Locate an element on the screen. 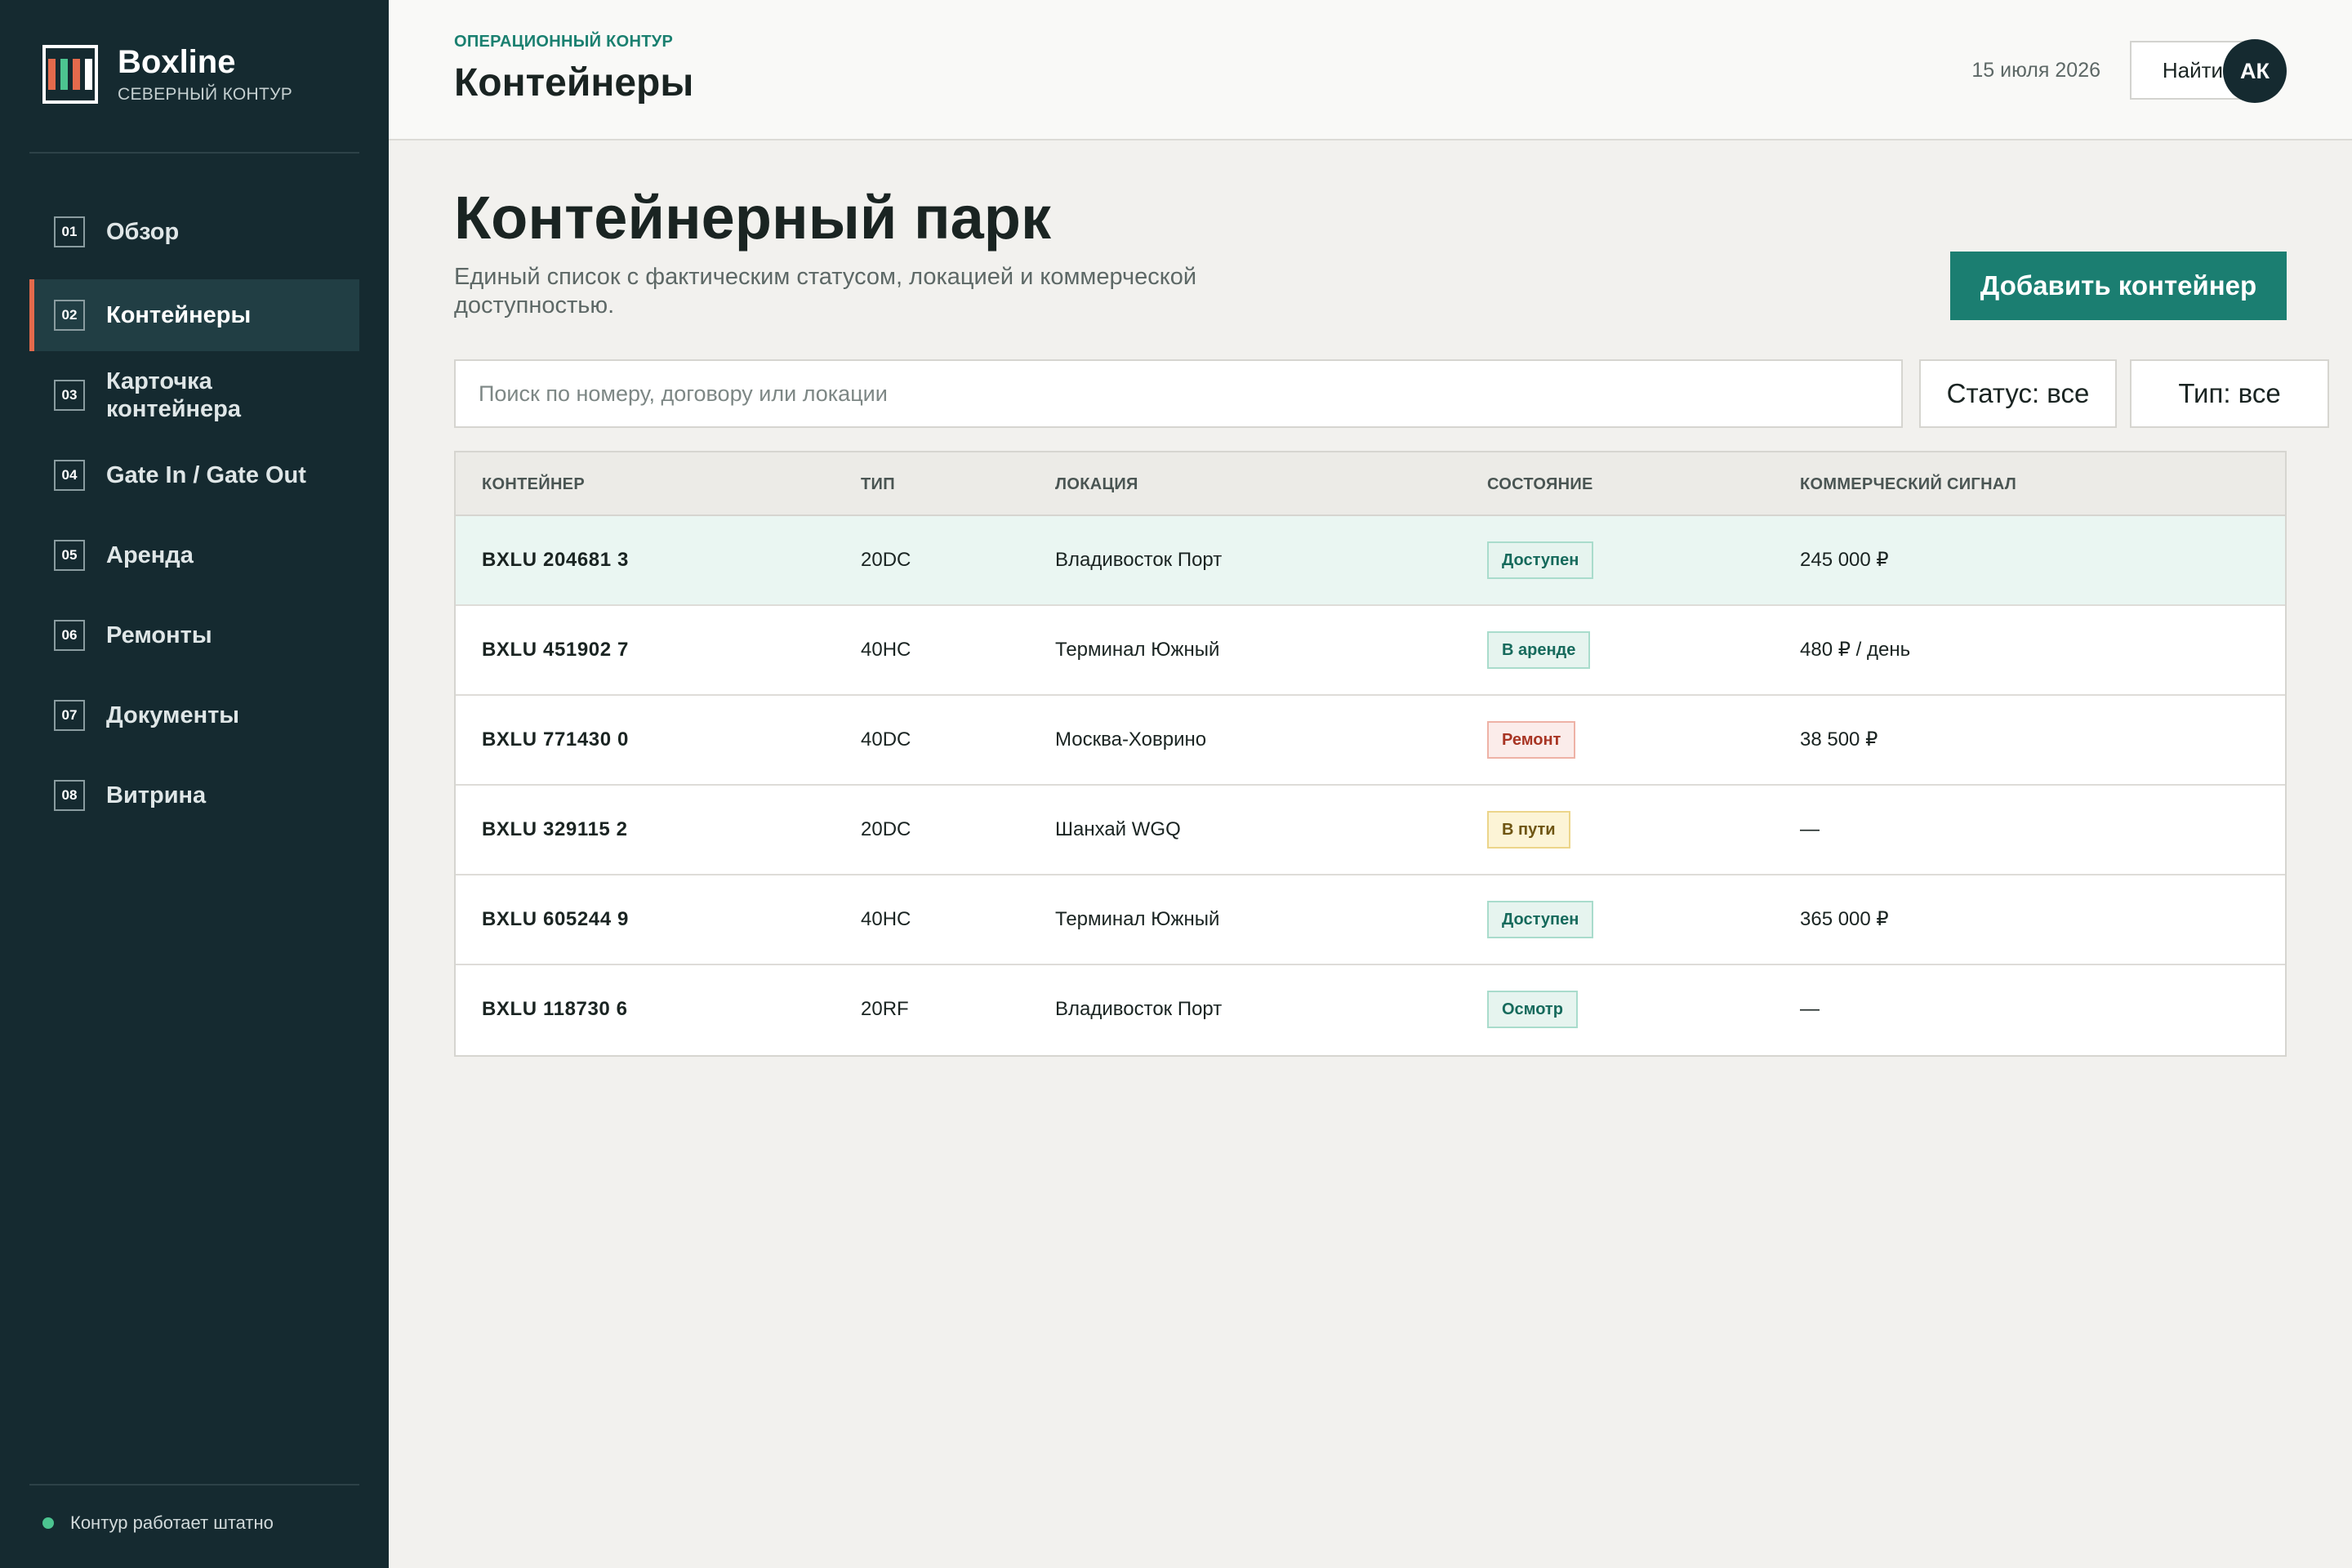 This screenshot has width=2352, height=1568. status-badge: В пути is located at coordinates (1528, 830).